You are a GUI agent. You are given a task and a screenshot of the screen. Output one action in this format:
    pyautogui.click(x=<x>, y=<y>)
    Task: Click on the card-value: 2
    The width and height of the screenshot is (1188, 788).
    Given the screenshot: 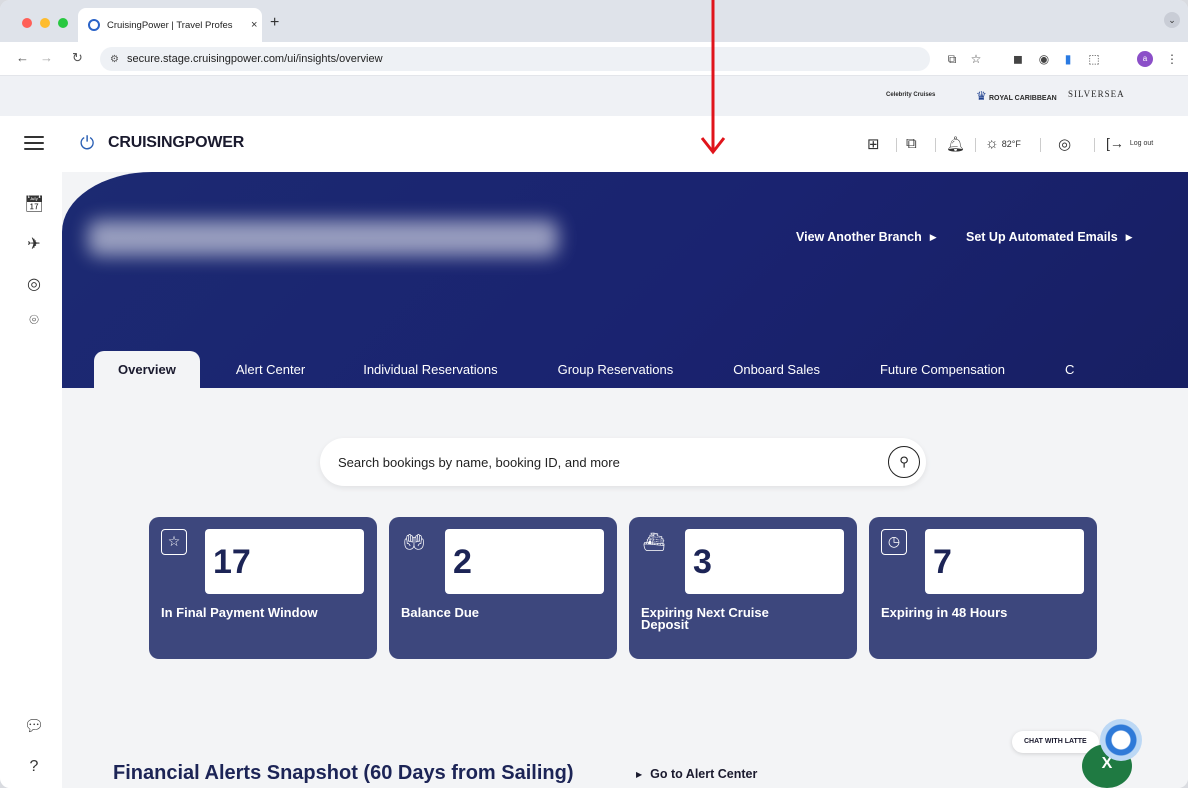 What is the action you would take?
    pyautogui.click(x=462, y=562)
    